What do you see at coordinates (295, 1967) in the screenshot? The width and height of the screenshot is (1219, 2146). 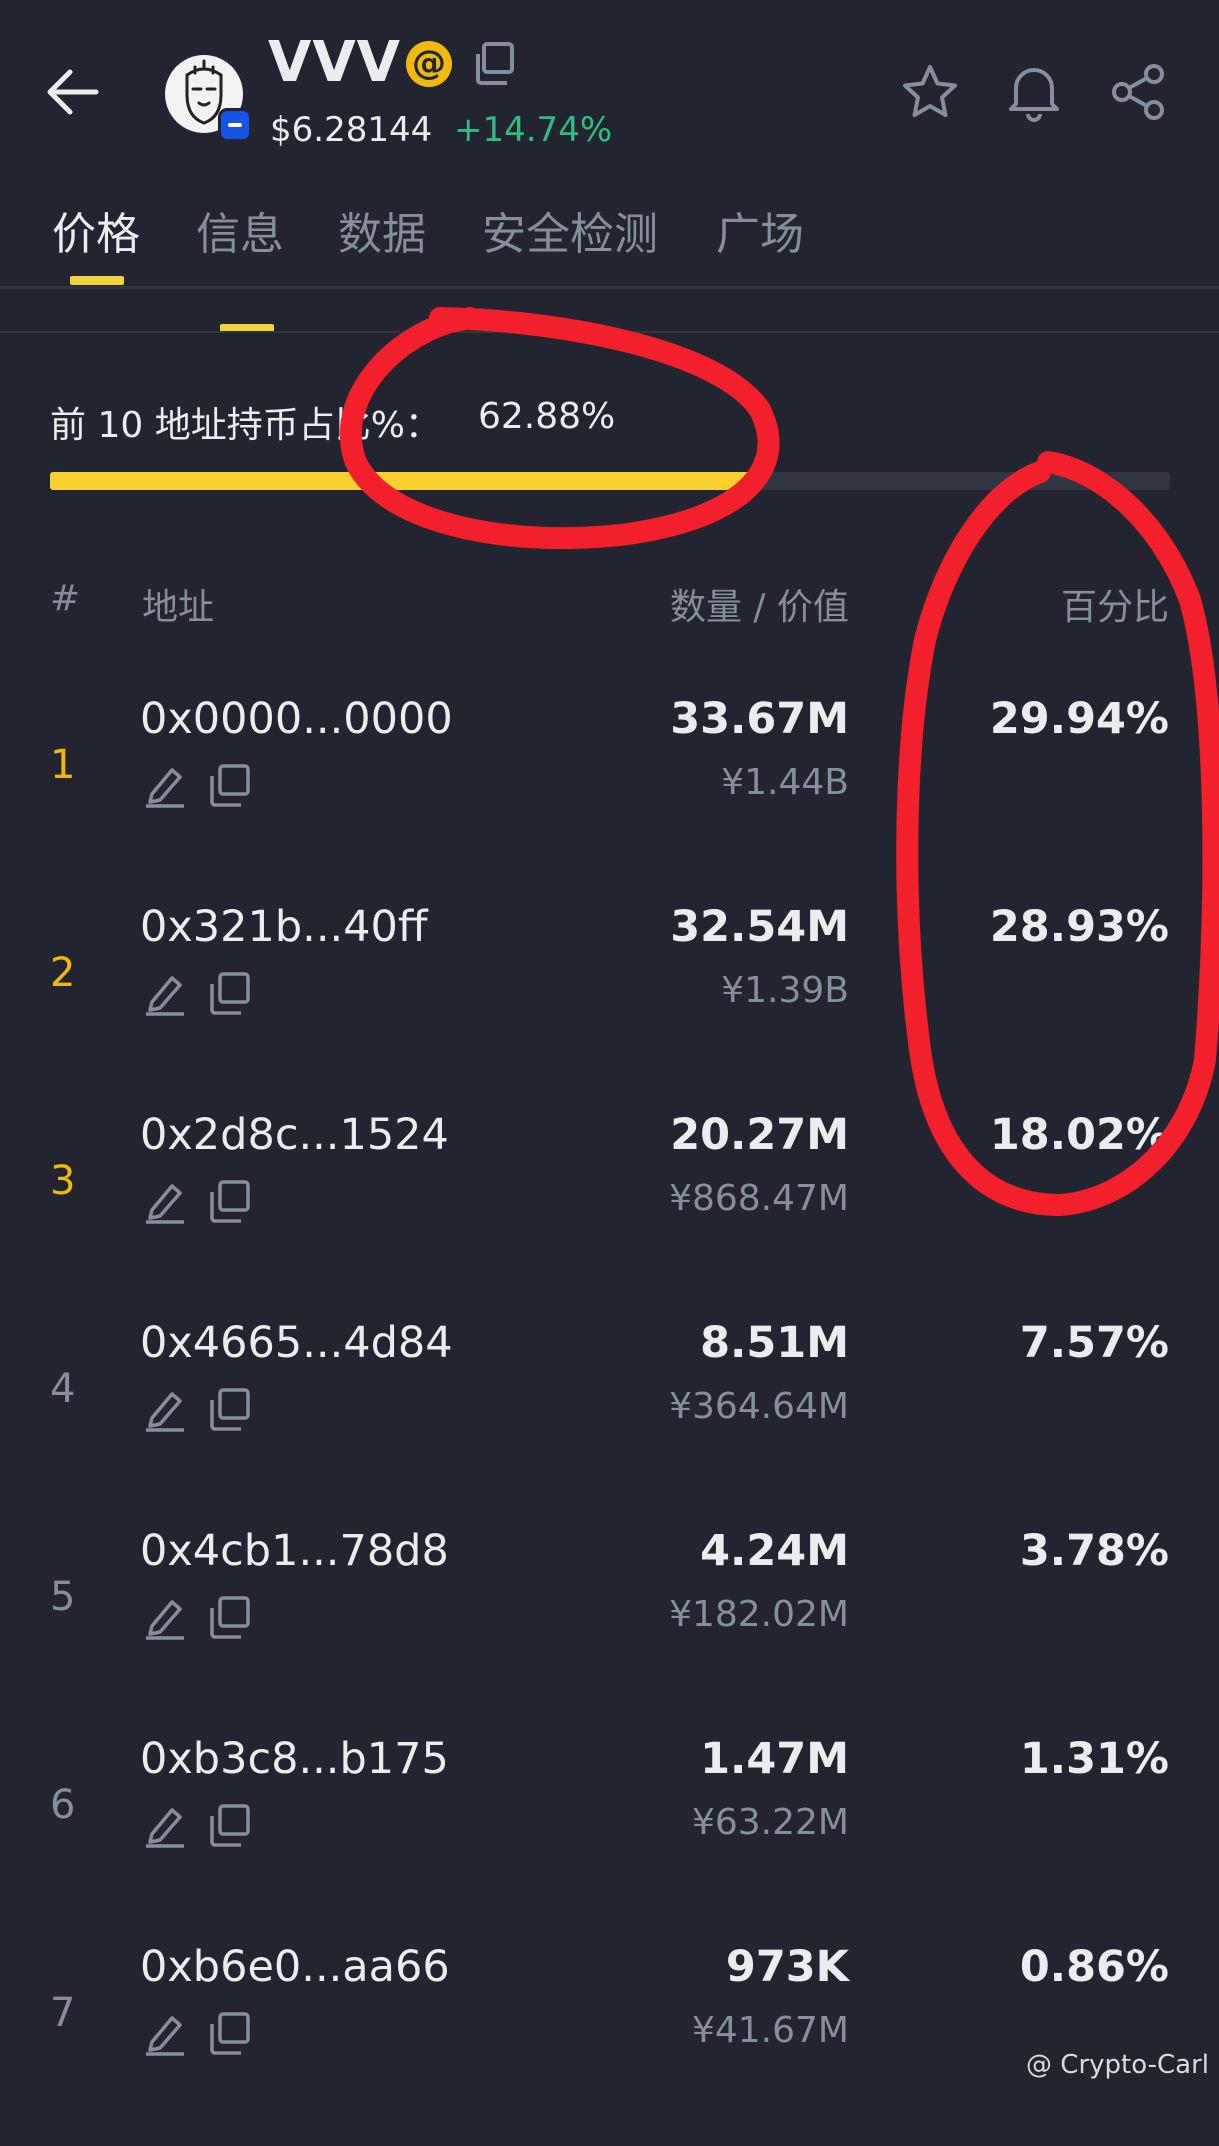 I see `row-address: 0xb6e0...aa66` at bounding box center [295, 1967].